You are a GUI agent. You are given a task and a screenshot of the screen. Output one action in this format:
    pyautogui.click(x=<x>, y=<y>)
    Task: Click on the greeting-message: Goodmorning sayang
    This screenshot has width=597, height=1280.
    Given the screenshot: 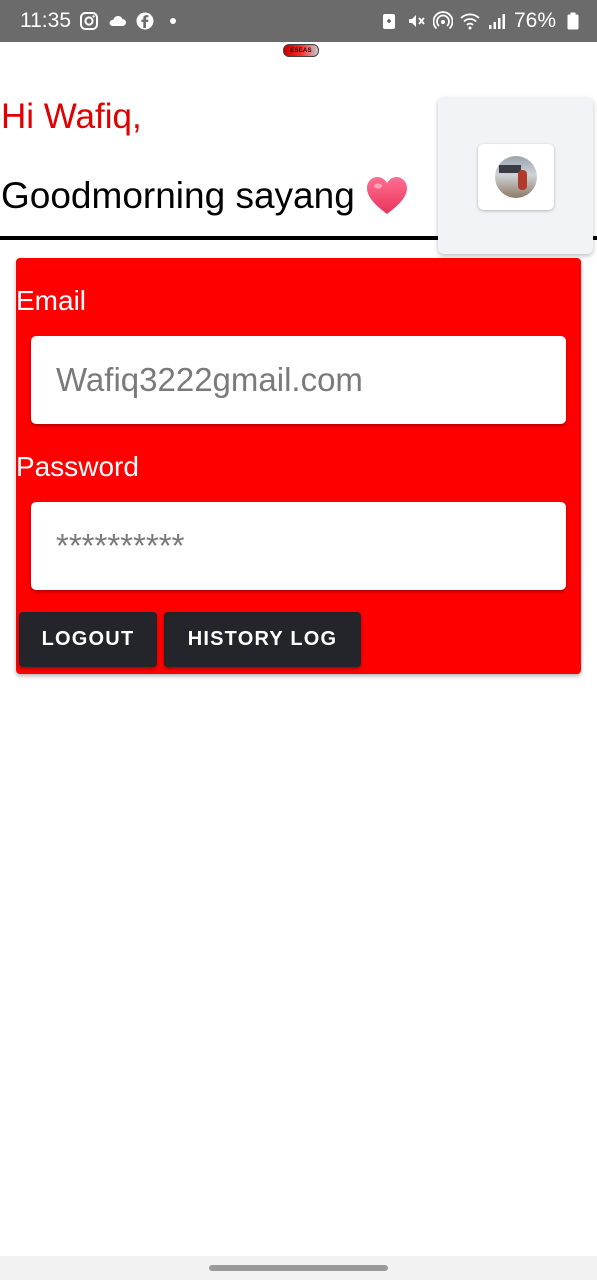 What is the action you would take?
    pyautogui.click(x=178, y=195)
    